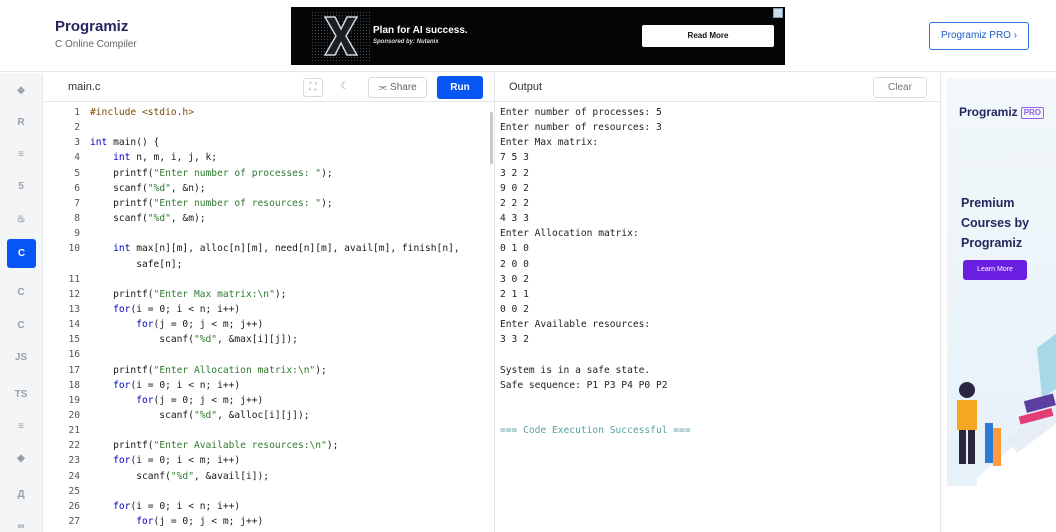 This screenshot has width=1056, height=532. I want to click on js-icon: JS, so click(21, 358).